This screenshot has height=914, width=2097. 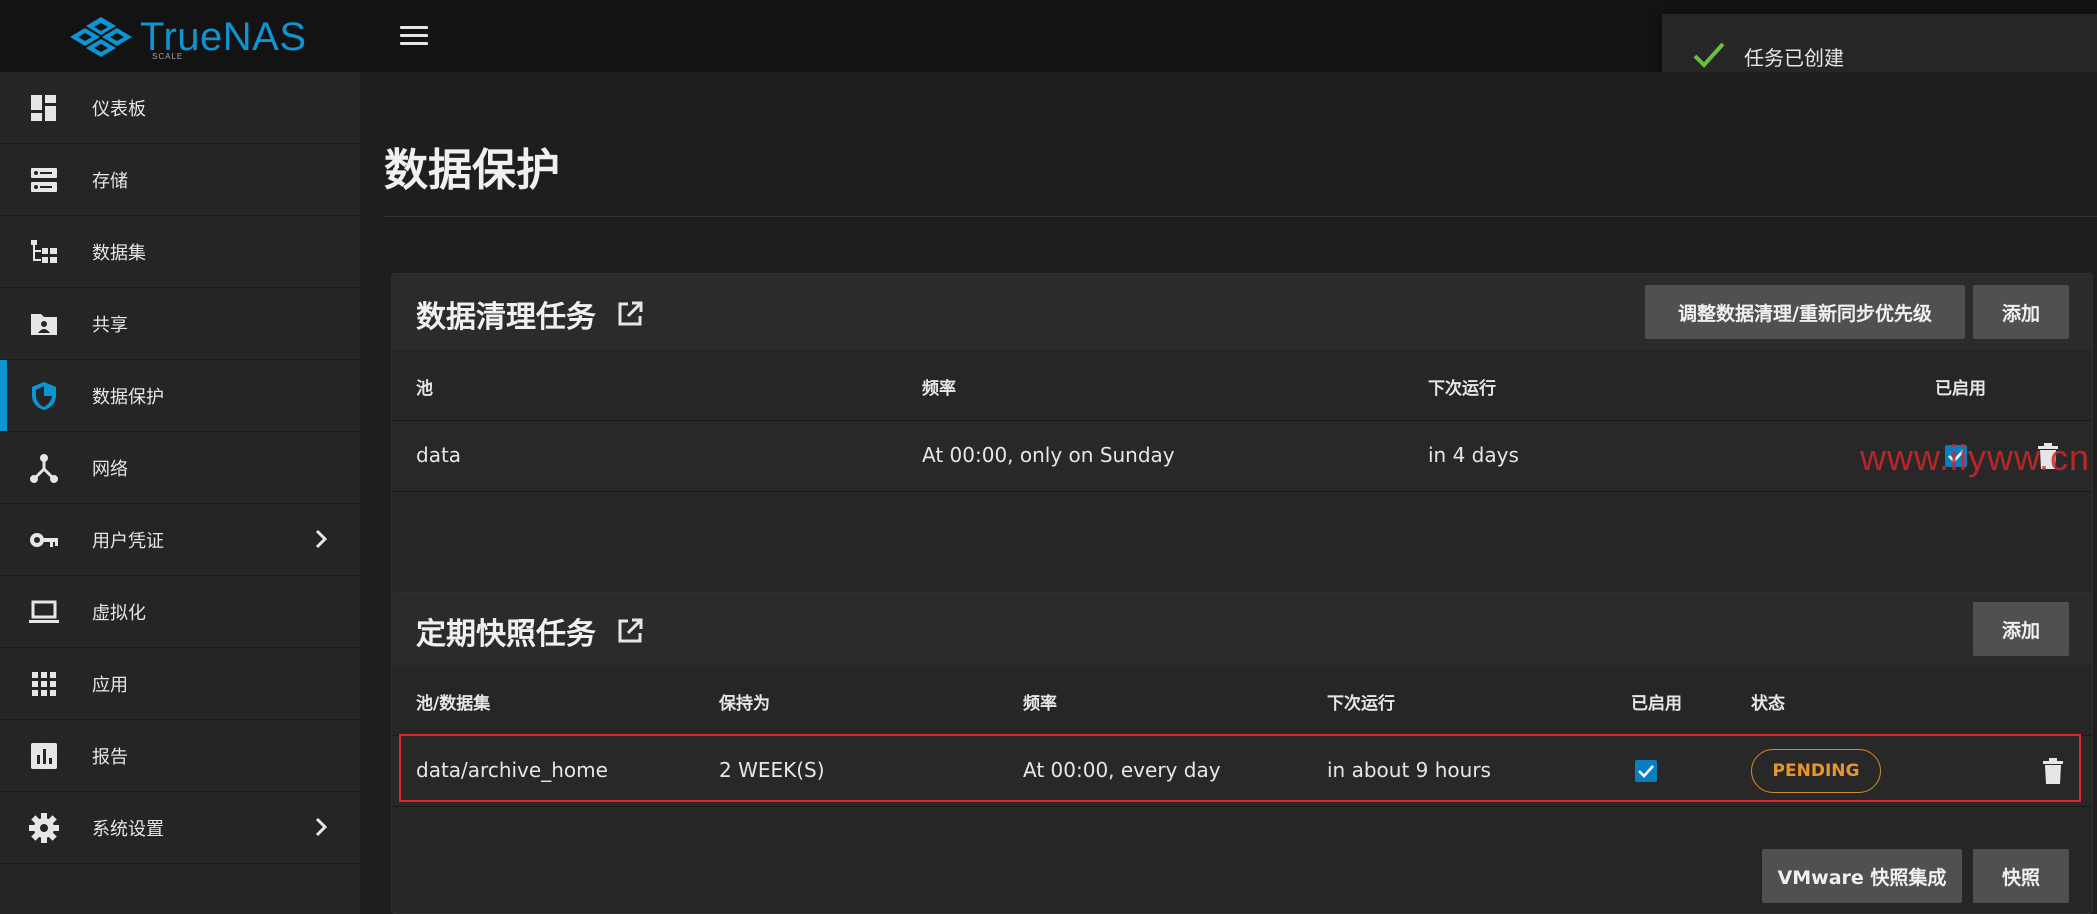 I want to click on logo-text: TrueNAS, so click(x=223, y=37).